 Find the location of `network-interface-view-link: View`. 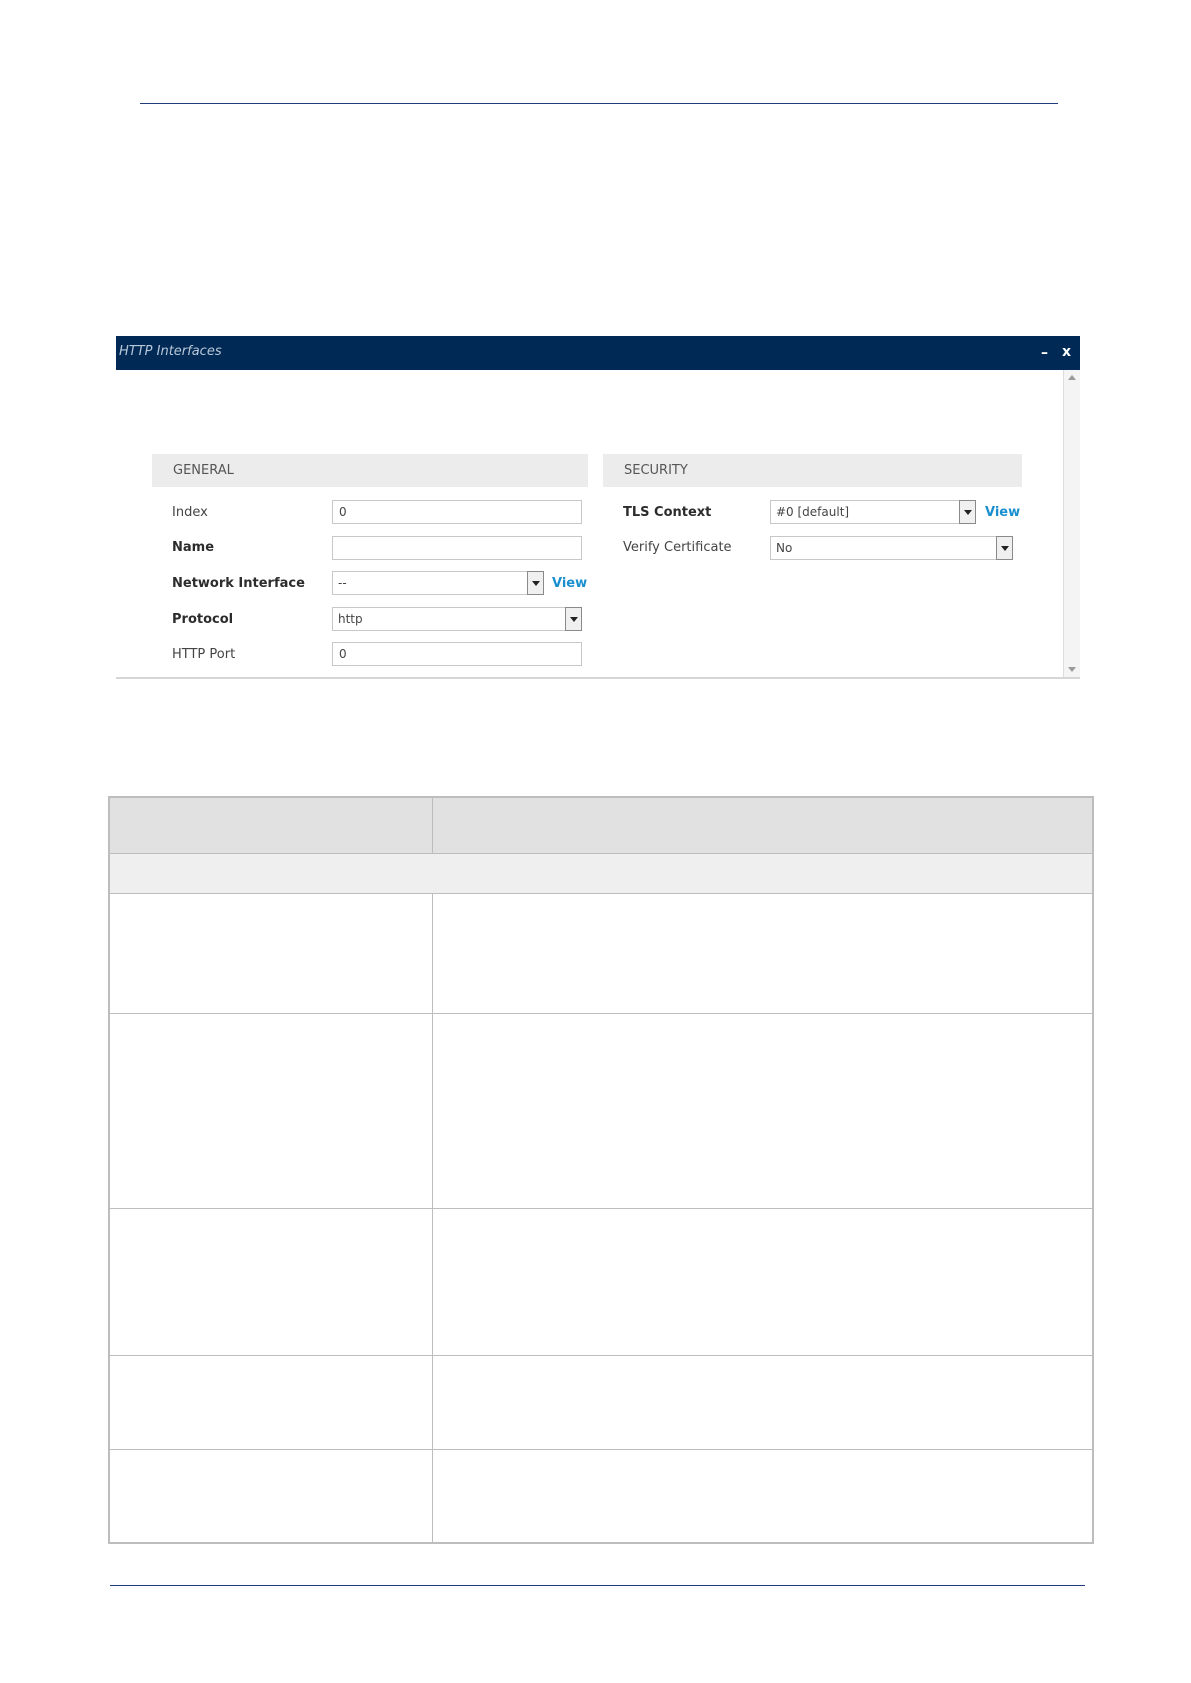

network-interface-view-link: View is located at coordinates (569, 583).